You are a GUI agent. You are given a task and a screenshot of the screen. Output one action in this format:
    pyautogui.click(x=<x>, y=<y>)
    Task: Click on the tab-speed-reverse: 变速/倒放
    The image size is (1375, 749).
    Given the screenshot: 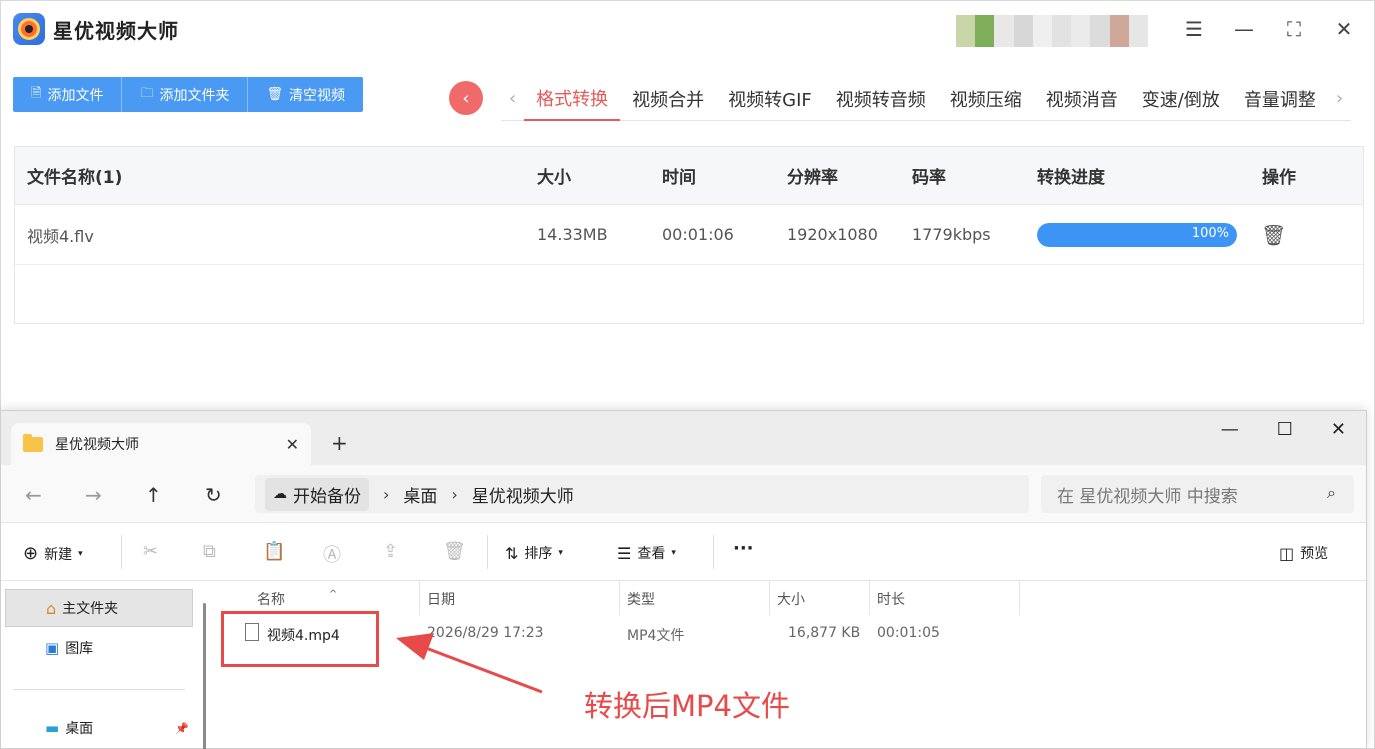 What is the action you would take?
    pyautogui.click(x=1181, y=99)
    